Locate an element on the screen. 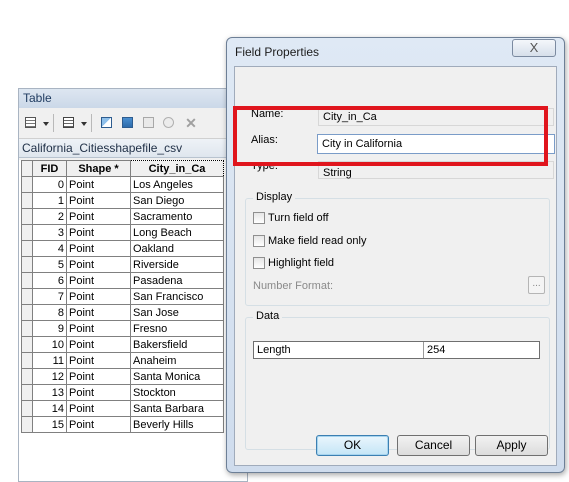 Image resolution: width=569 pixels, height=482 pixels. table-row: 3 Point Long Beach is located at coordinates (122, 232).